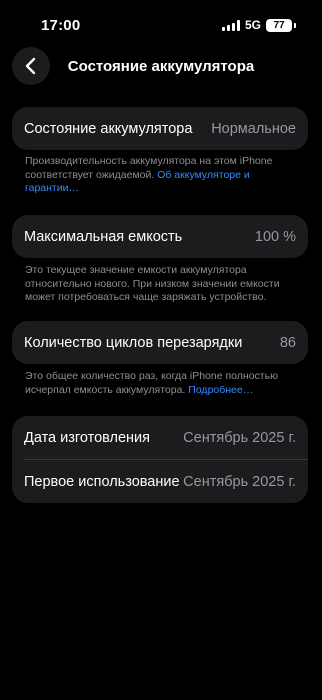 The height and width of the screenshot is (700, 322). What do you see at coordinates (161, 25) in the screenshot?
I see `status-bar: 17:00 5G 77` at bounding box center [161, 25].